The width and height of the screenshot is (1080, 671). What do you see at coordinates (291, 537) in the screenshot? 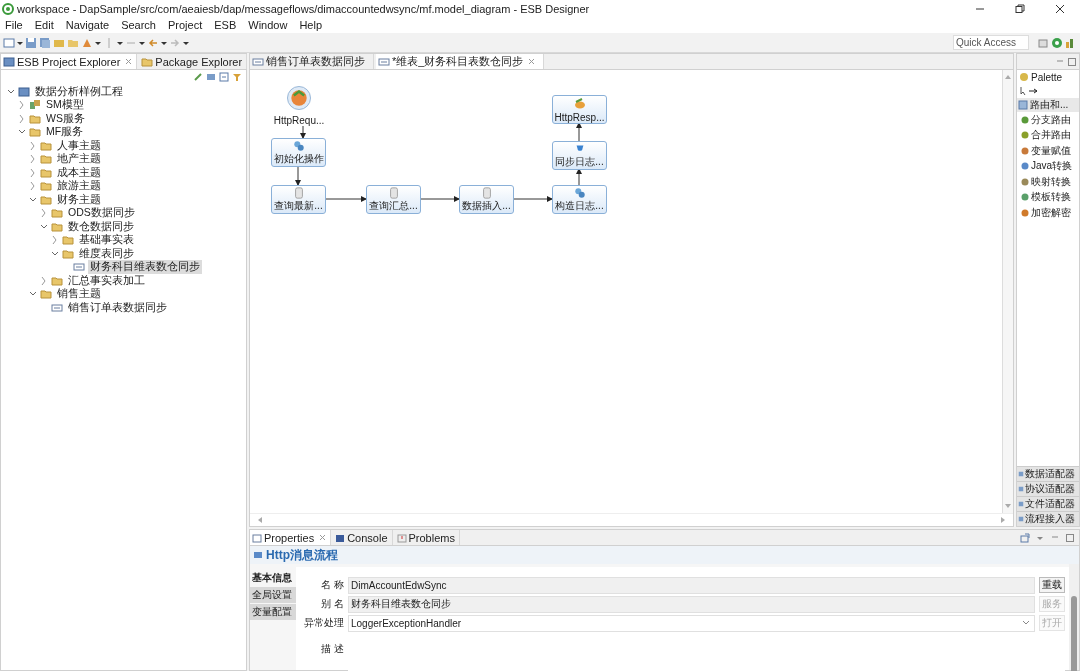
I see `view-tab: Properties` at bounding box center [291, 537].